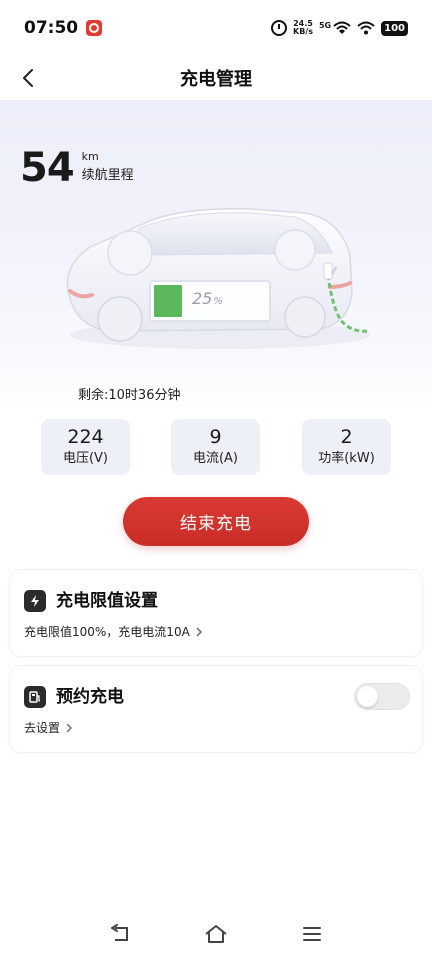 The width and height of the screenshot is (432, 960). I want to click on metric-current: 9 电流(A), so click(215, 447).